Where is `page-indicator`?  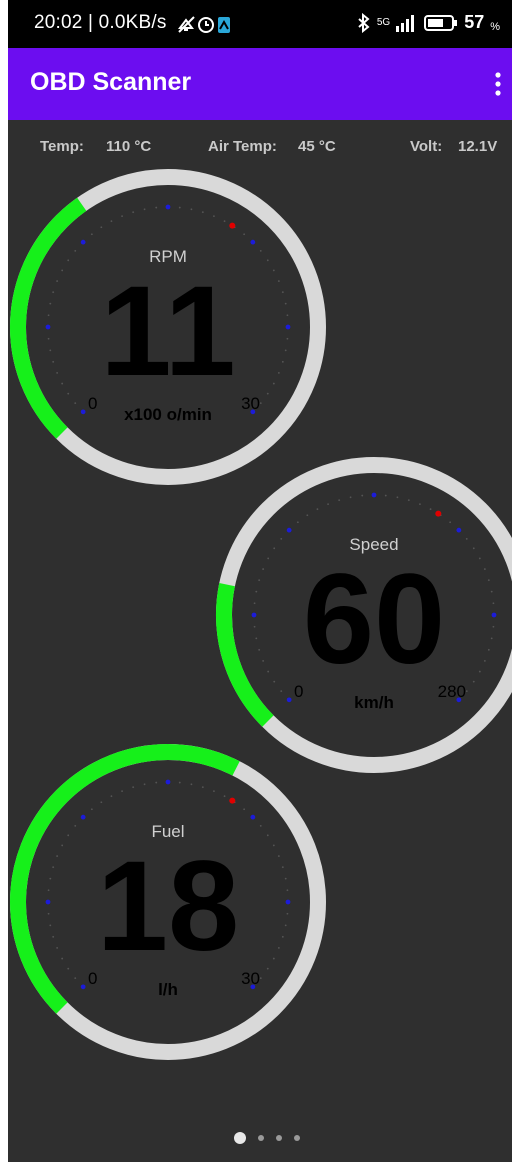
page-indicator is located at coordinates (267, 1138).